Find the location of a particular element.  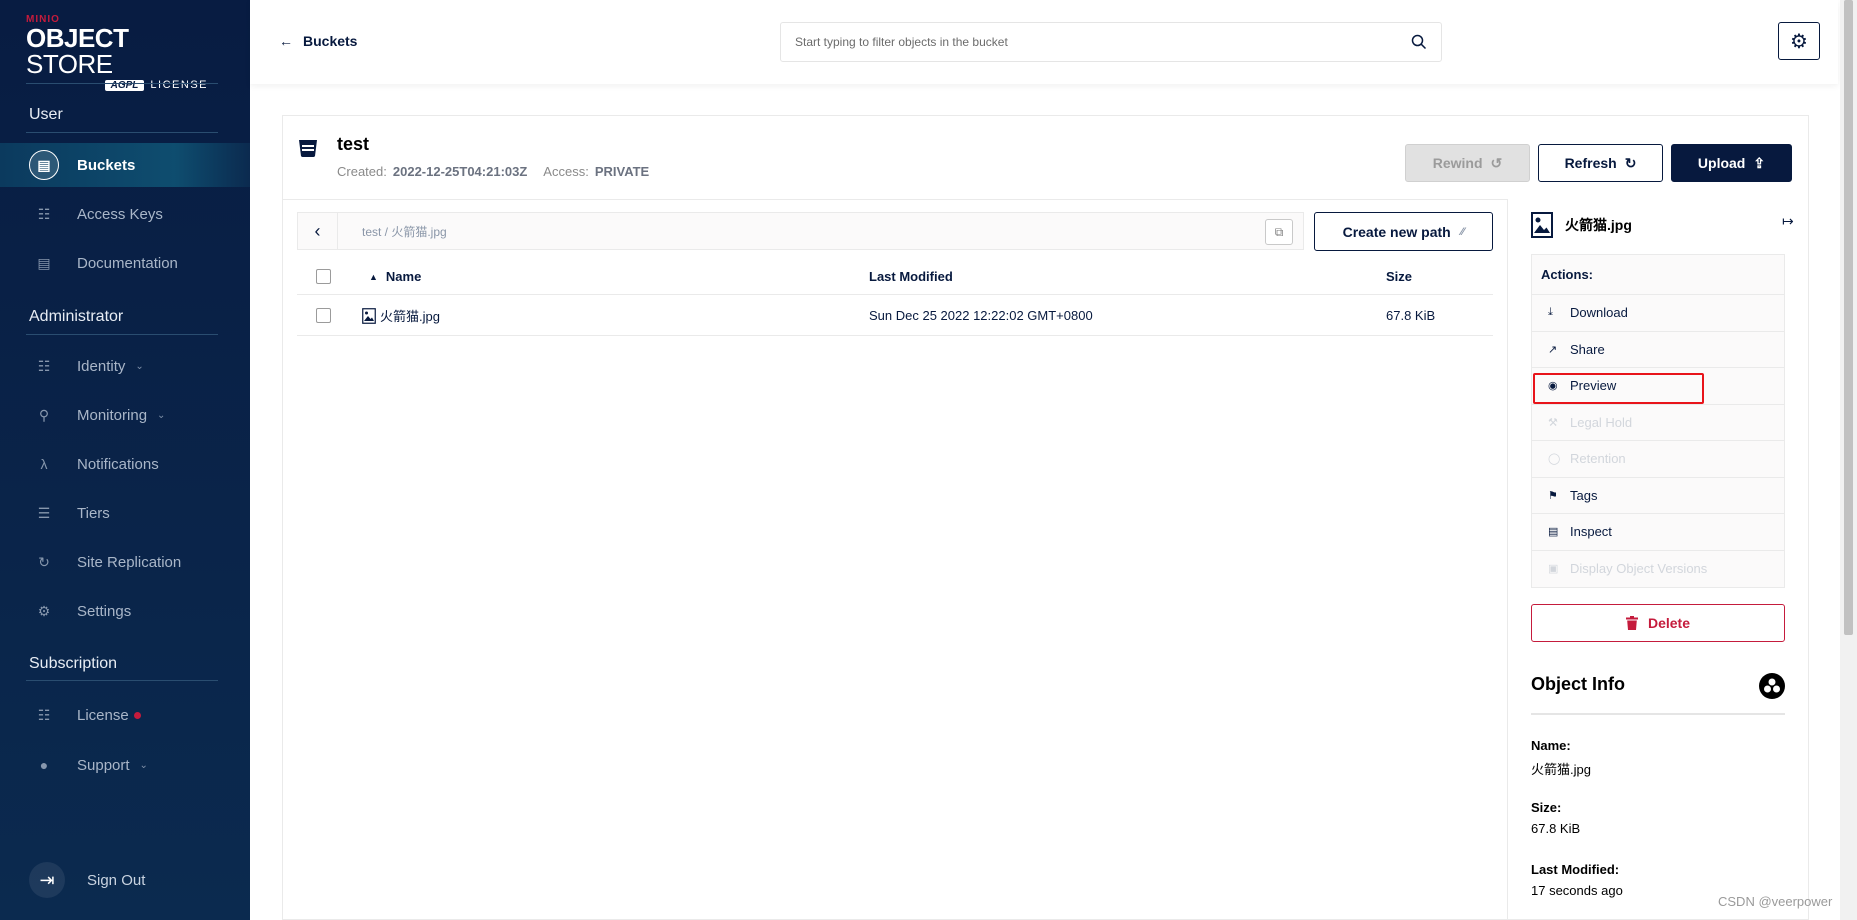

delete-button: Delete is located at coordinates (1658, 623).